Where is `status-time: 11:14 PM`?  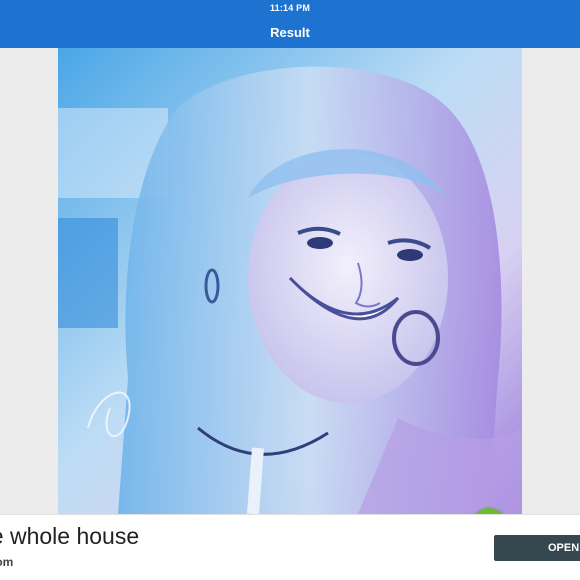
status-time: 11:14 PM is located at coordinates (290, 8).